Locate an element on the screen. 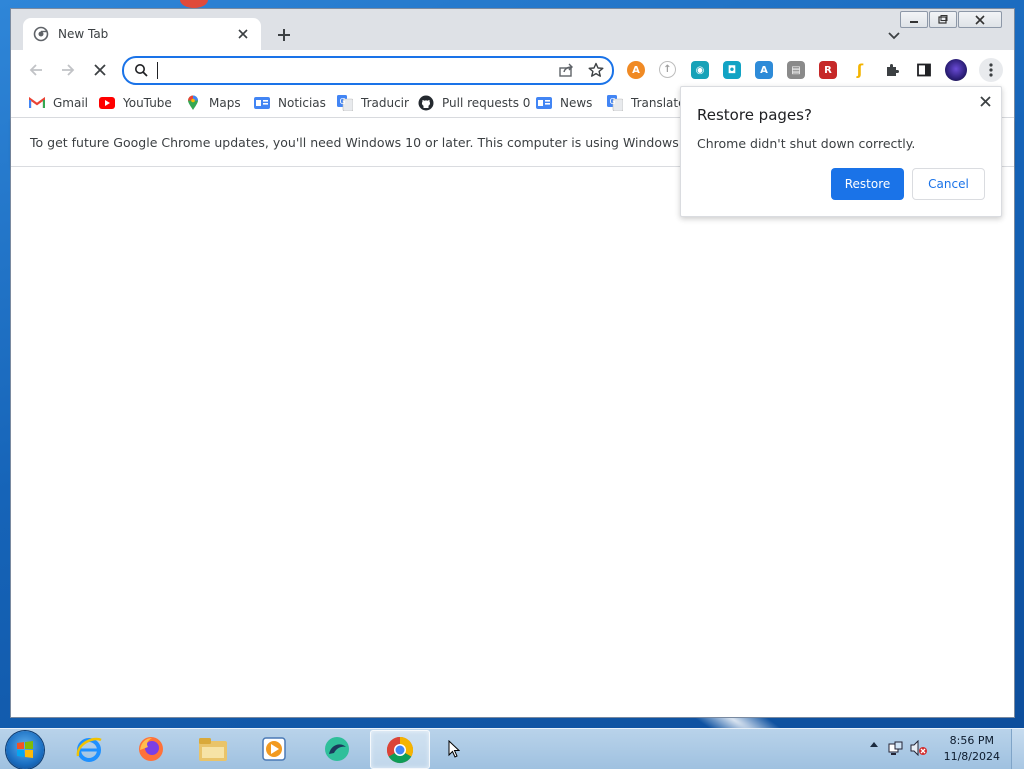 The image size is (1024, 769). bookmark-label: Translate is located at coordinates (658, 103).